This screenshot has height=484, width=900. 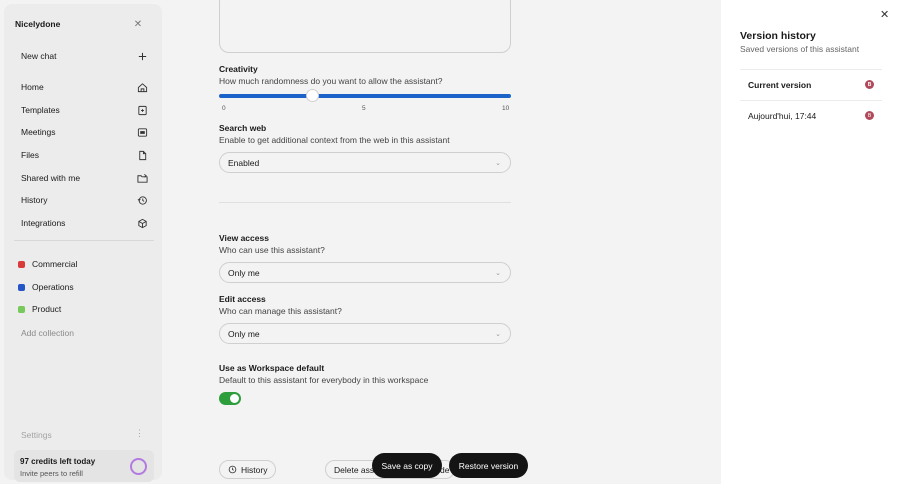 I want to click on edit-access-title: Edit access, so click(x=242, y=299).